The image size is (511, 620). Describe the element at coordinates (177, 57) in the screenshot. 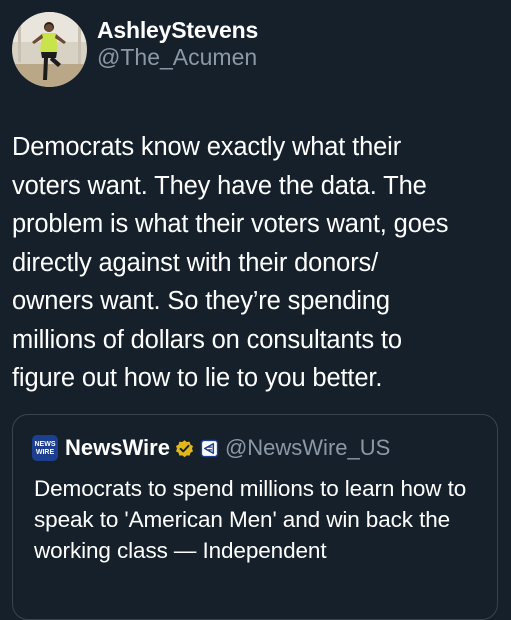

I see `author-handle: @The_Acumen` at that location.